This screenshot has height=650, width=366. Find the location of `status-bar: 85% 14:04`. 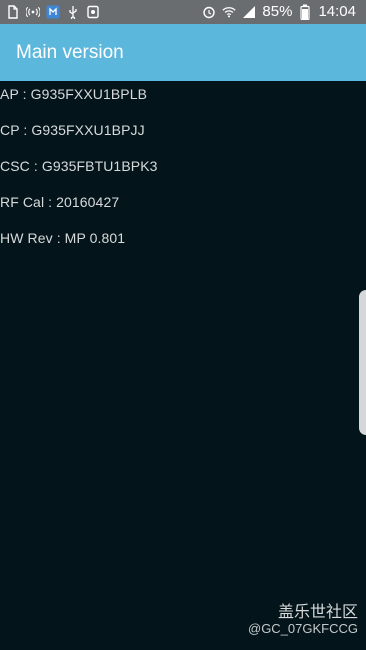

status-bar: 85% 14:04 is located at coordinates (183, 12).